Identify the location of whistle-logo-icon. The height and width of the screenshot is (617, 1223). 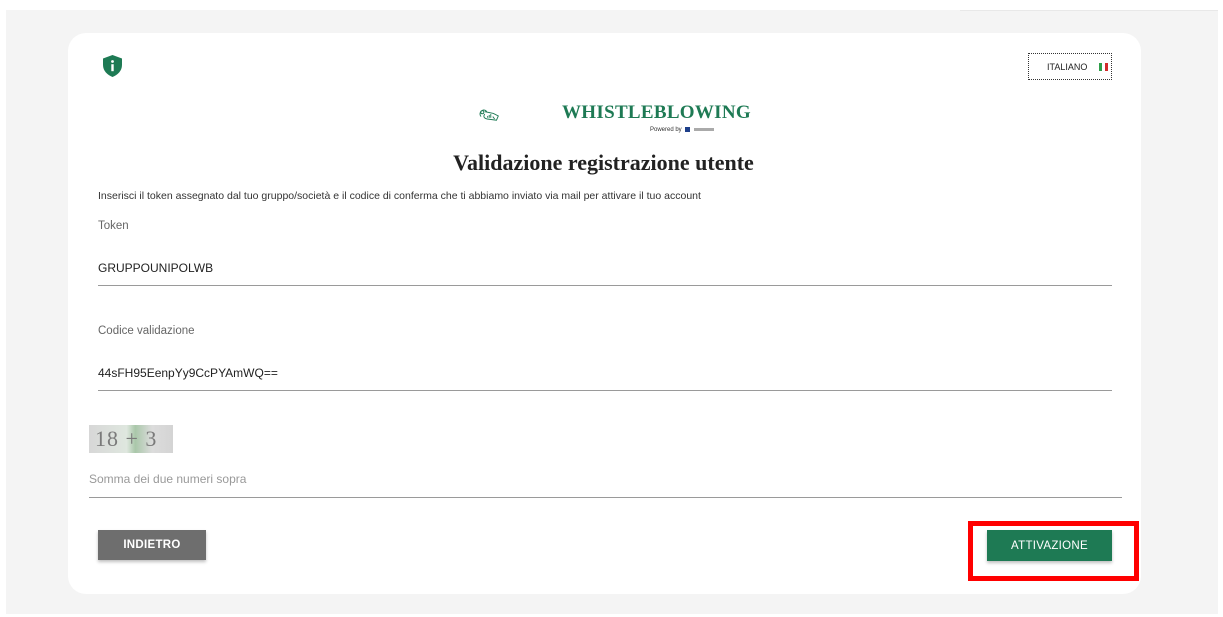
(489, 115).